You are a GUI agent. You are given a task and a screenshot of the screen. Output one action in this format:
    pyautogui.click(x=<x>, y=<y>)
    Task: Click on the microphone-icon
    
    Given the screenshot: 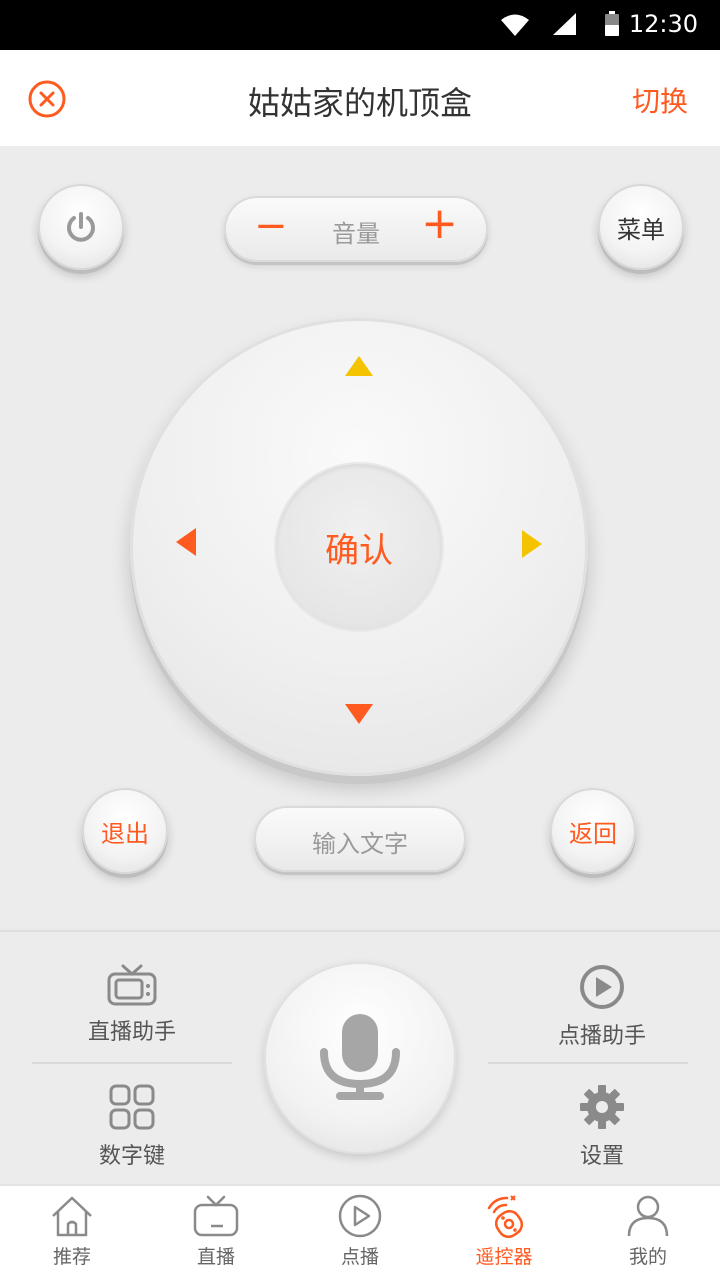 What is the action you would take?
    pyautogui.click(x=360, y=1057)
    